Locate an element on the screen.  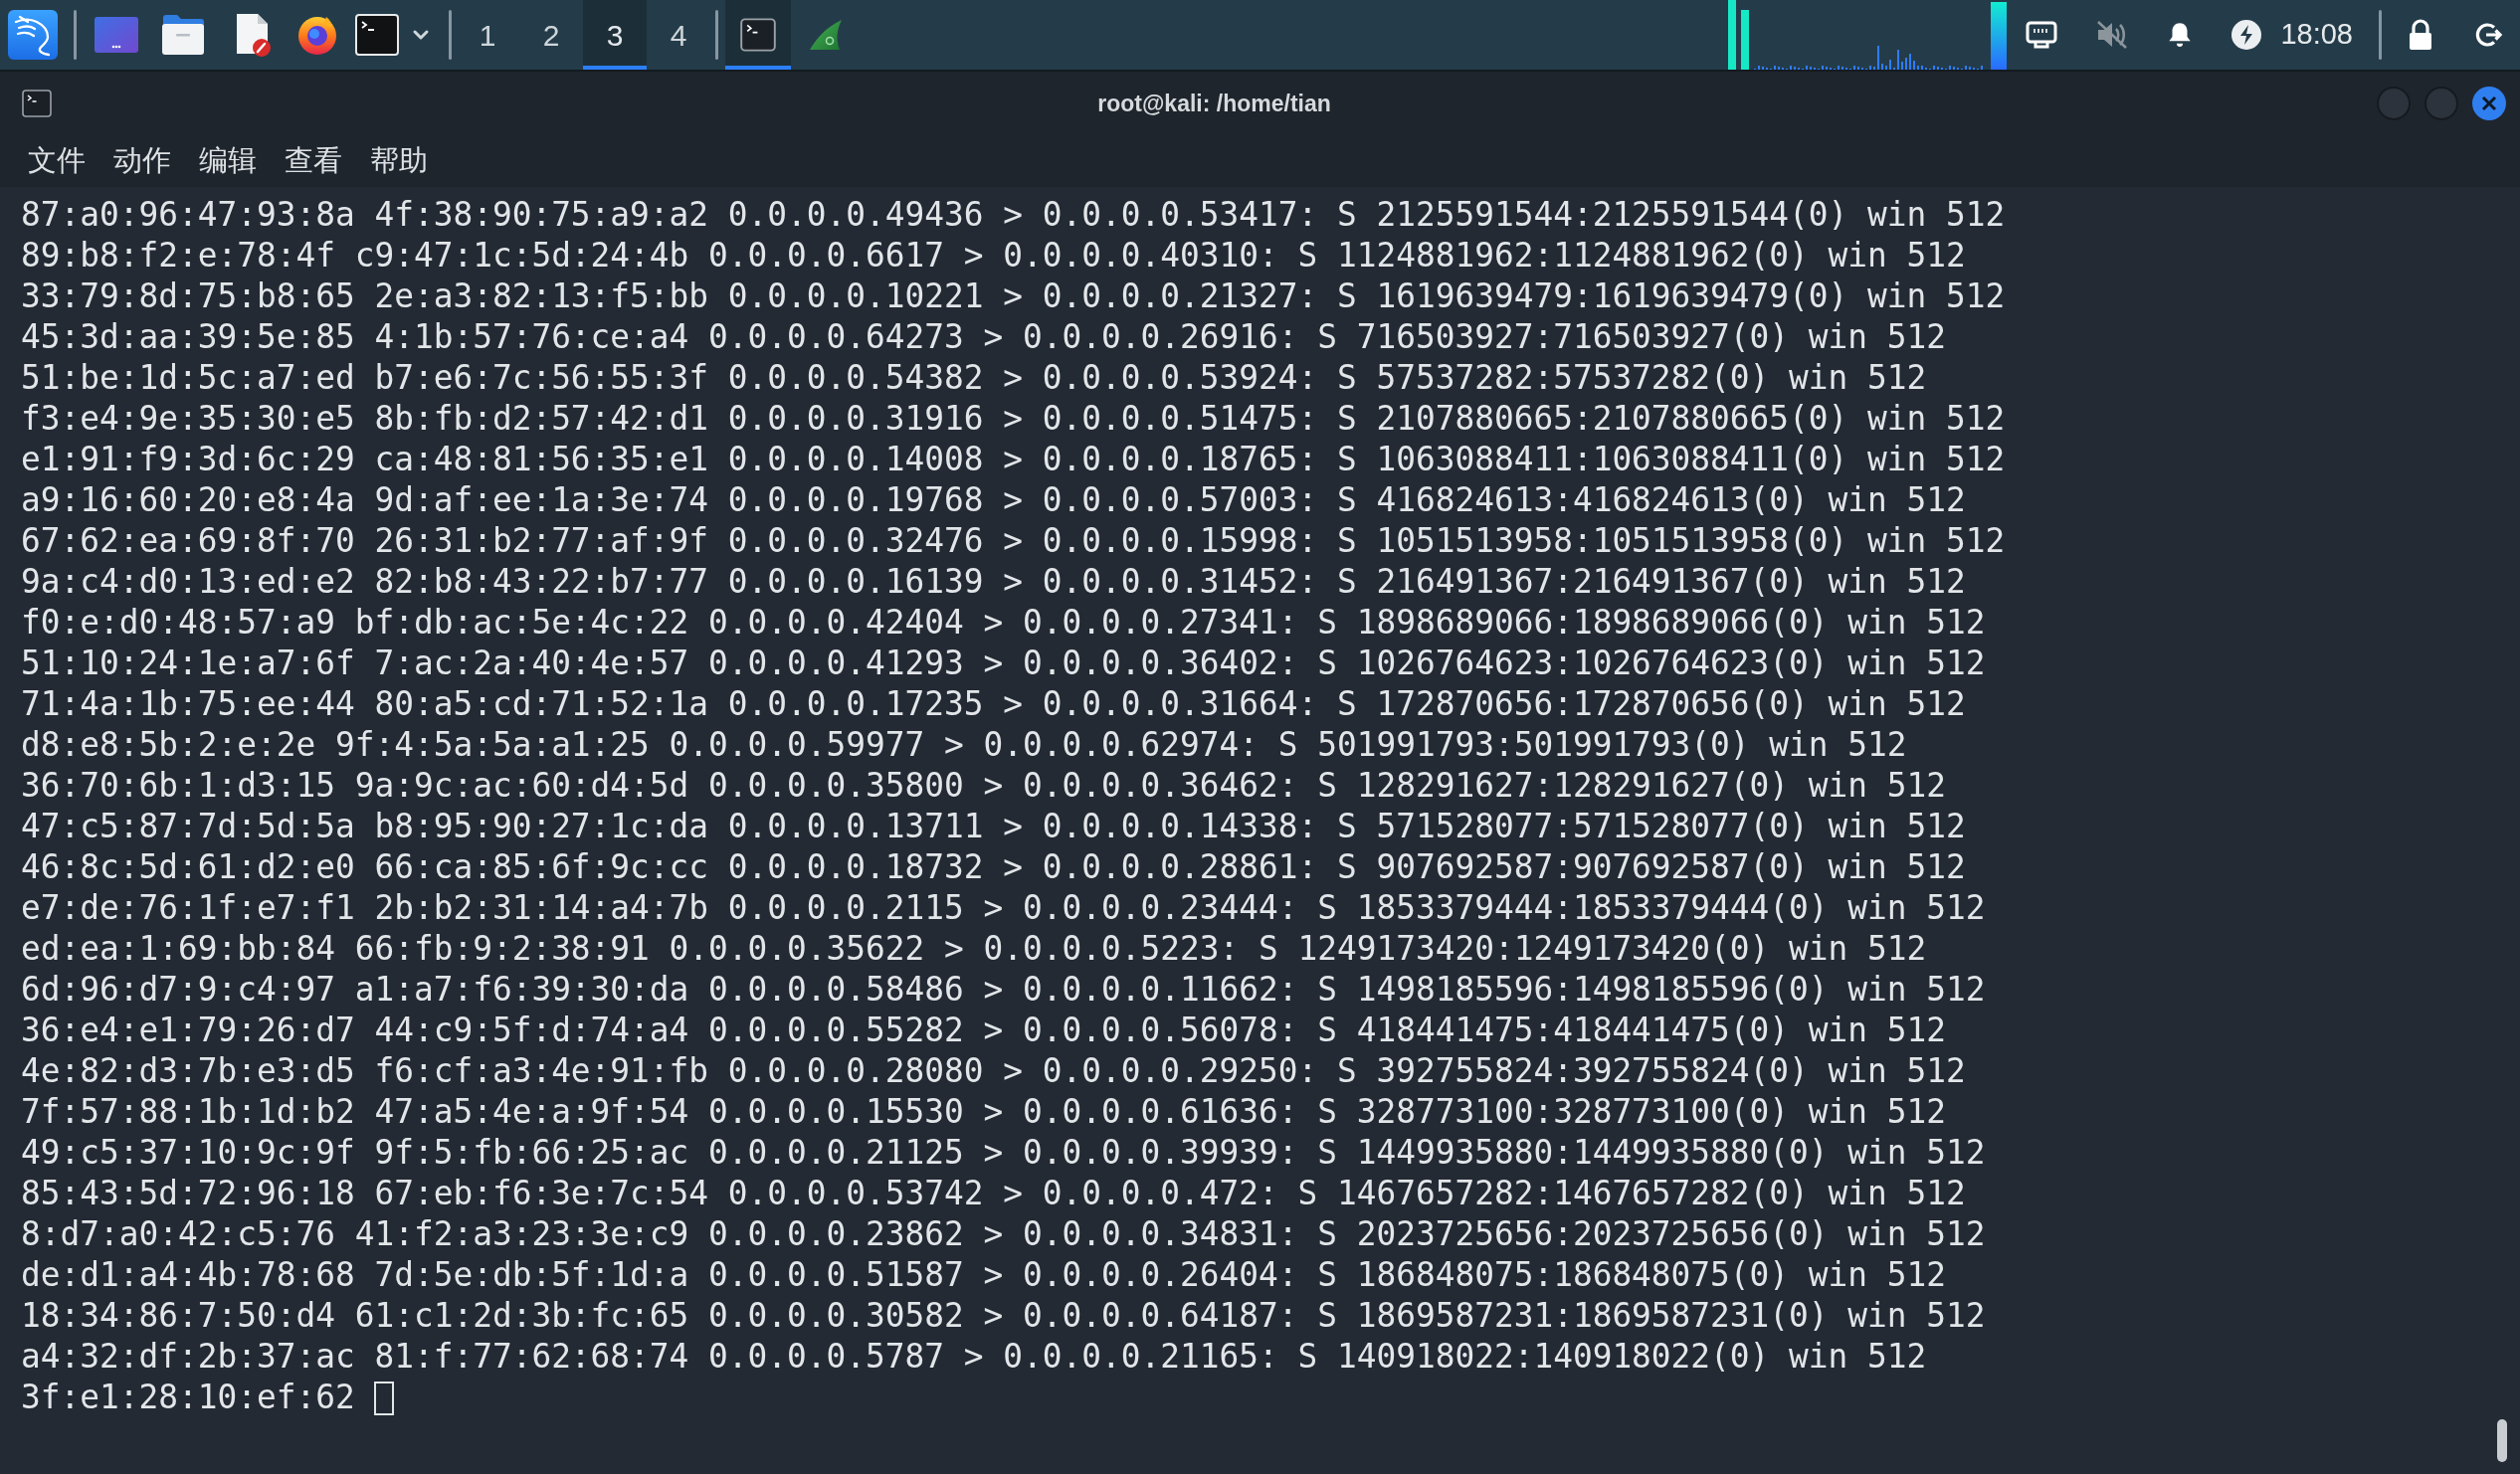
terminal-line: 47:c5:87:7d:5d:5a b8:95:90:27:1c:da 0.0.0.0.13711 > 0.0.0.0.14338: S 571528077:571528077(0) win 512 is located at coordinates (993, 827).